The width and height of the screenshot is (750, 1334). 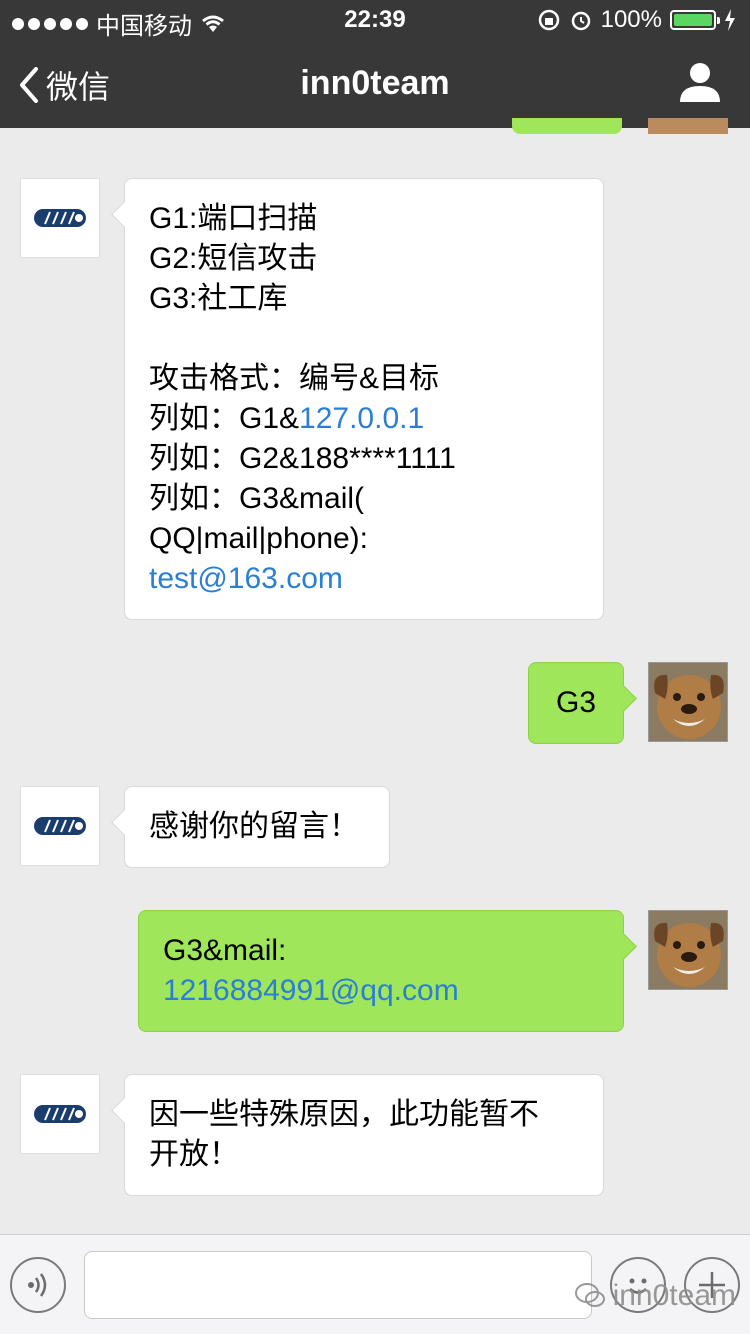 I want to click on input-bar: inn0team, so click(x=375, y=1284).